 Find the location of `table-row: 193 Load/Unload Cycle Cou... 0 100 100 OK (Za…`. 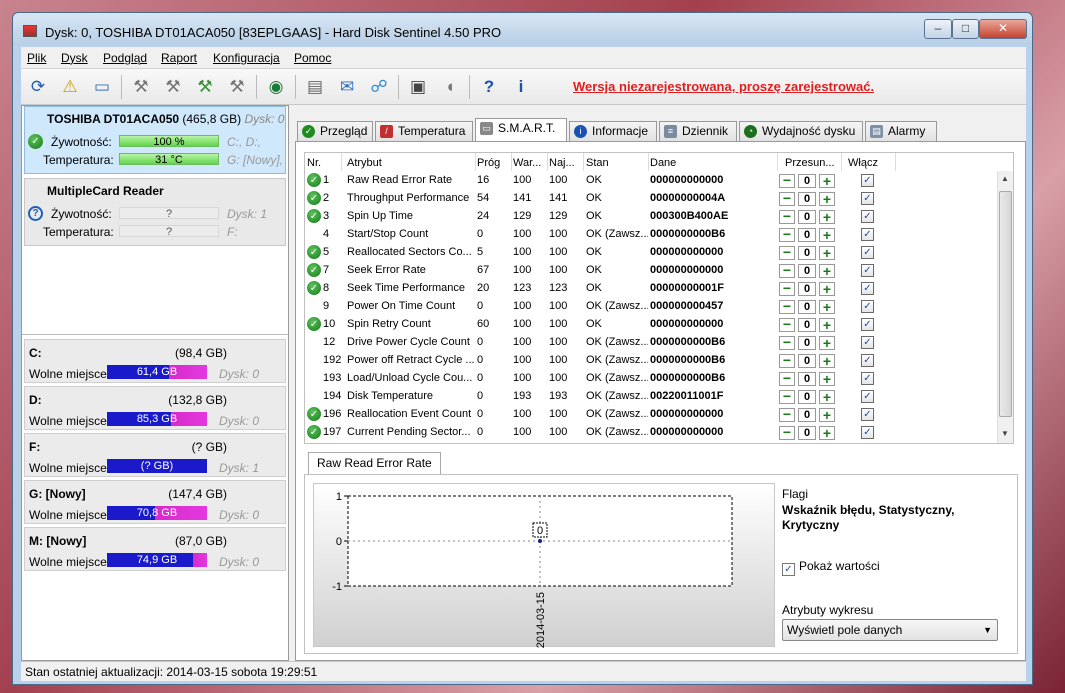

table-row: 193 Load/Unload Cycle Cou... 0 100 100 OK (Za… is located at coordinates (651, 378).